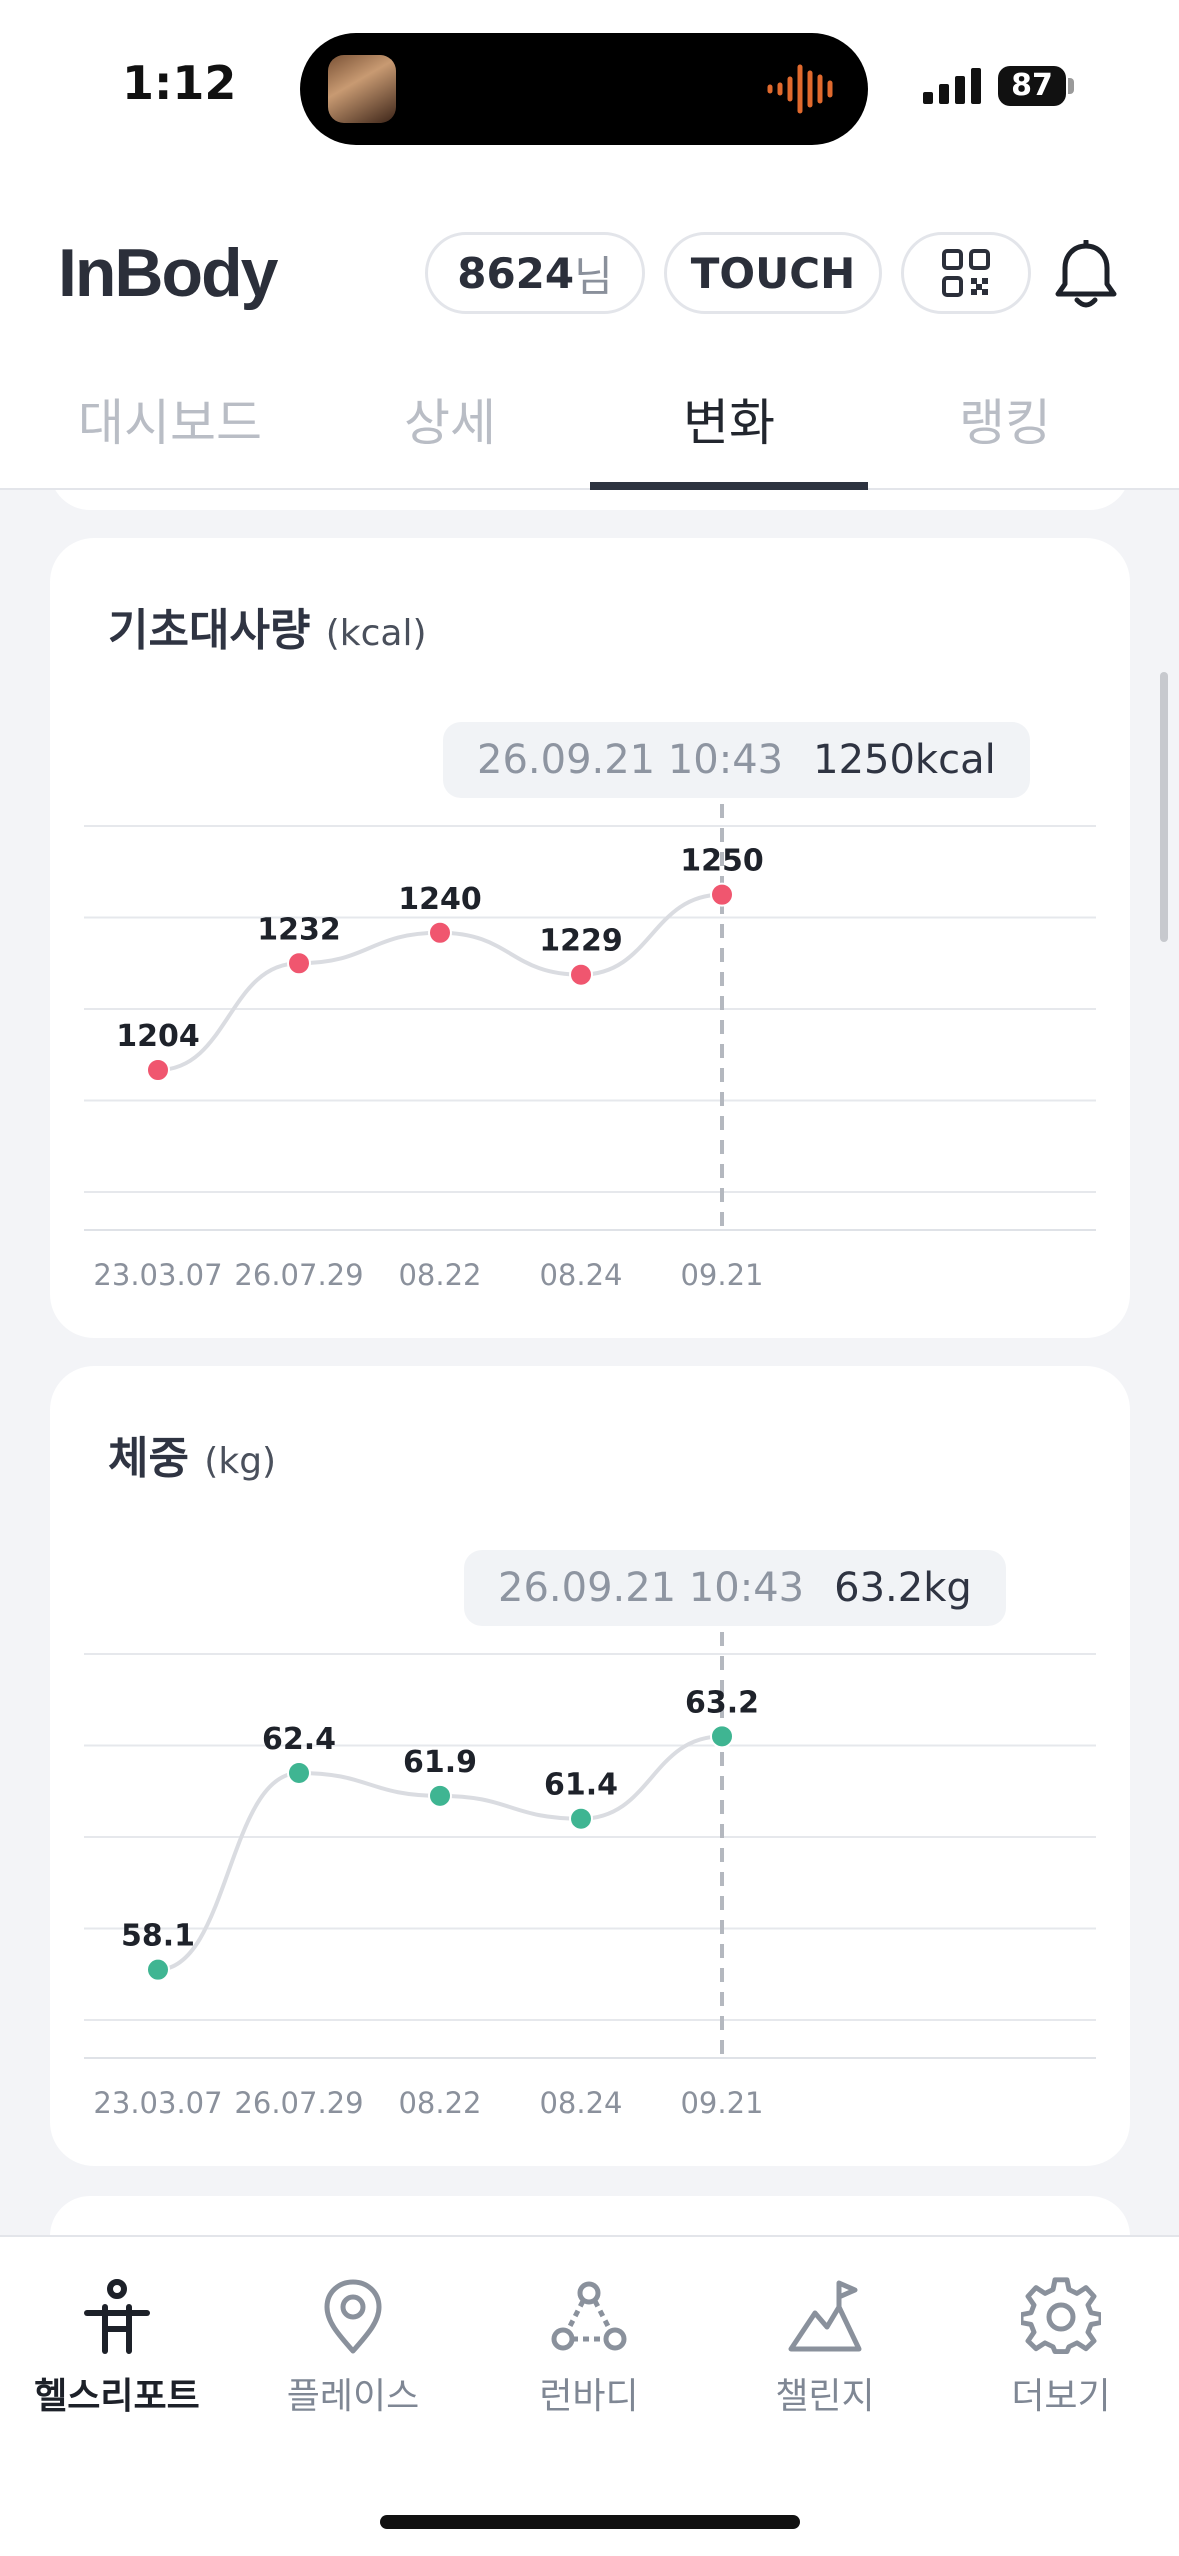 Image resolution: width=1179 pixels, height=2556 pixels. I want to click on weight-x-tick-label: 08.22, so click(439, 2103).